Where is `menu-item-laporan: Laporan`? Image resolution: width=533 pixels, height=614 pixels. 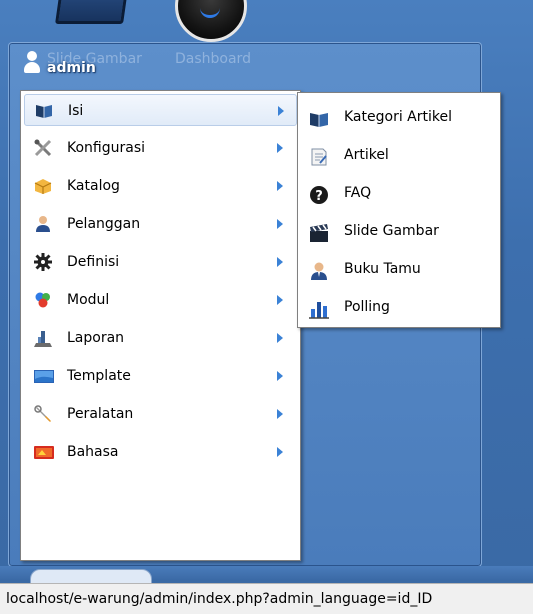 menu-item-laporan: Laporan is located at coordinates (160, 338).